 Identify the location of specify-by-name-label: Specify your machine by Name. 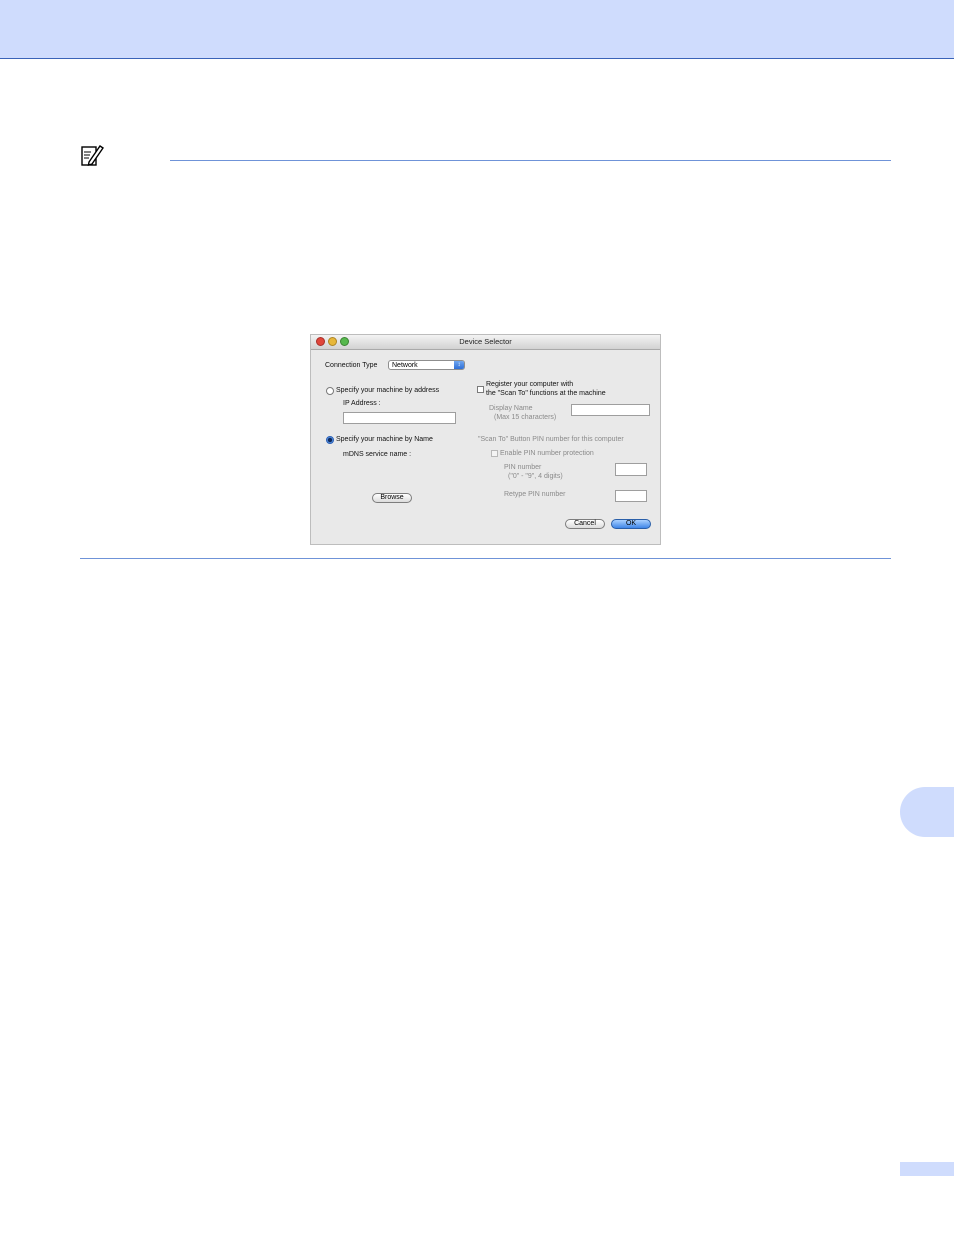
(384, 439).